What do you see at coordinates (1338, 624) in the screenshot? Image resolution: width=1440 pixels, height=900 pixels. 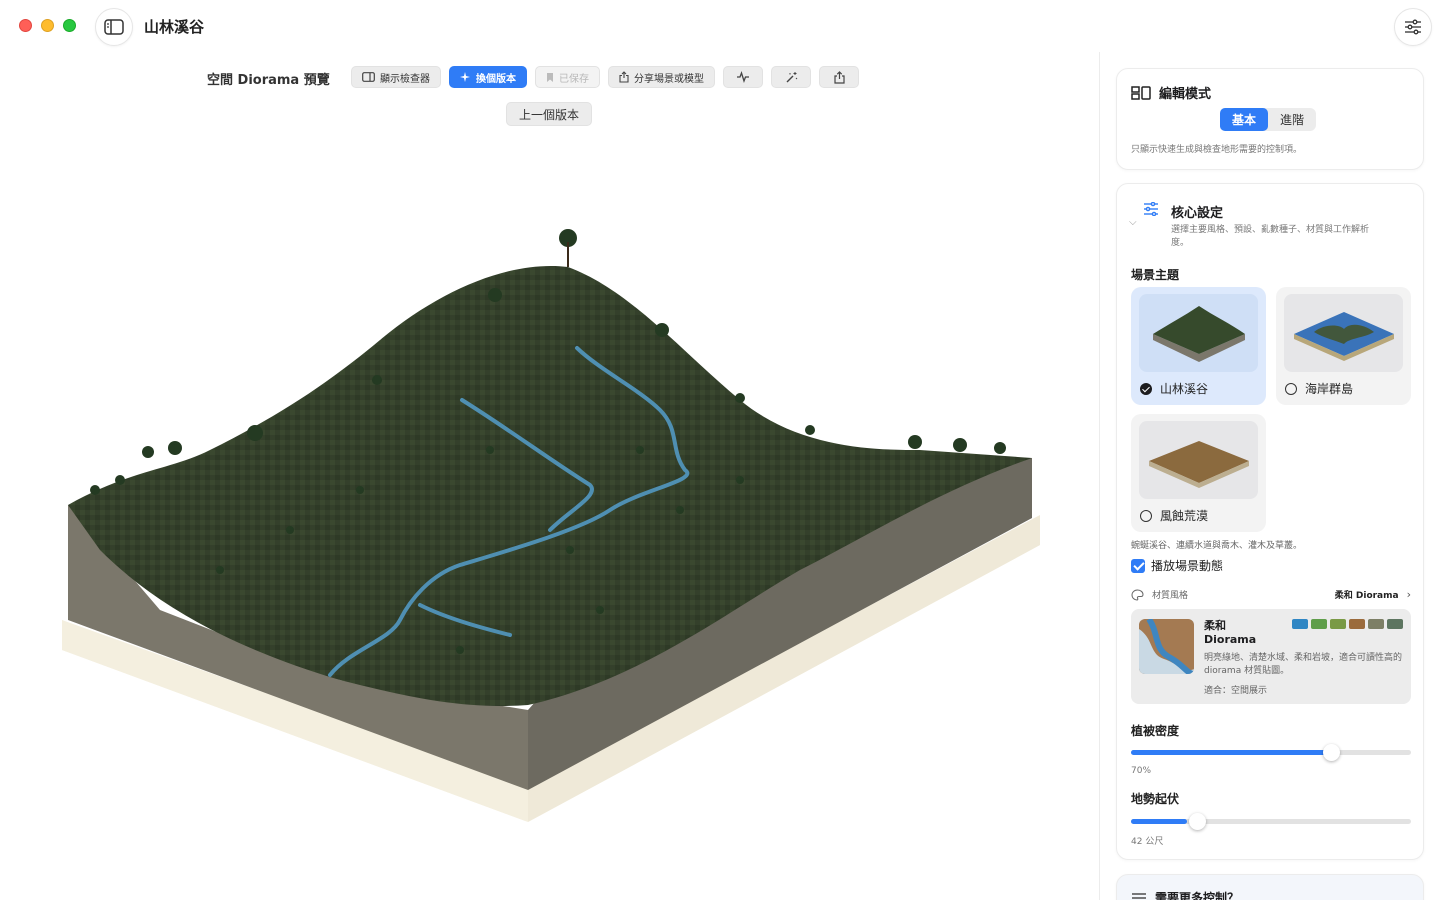 I see `swatch-meadow` at bounding box center [1338, 624].